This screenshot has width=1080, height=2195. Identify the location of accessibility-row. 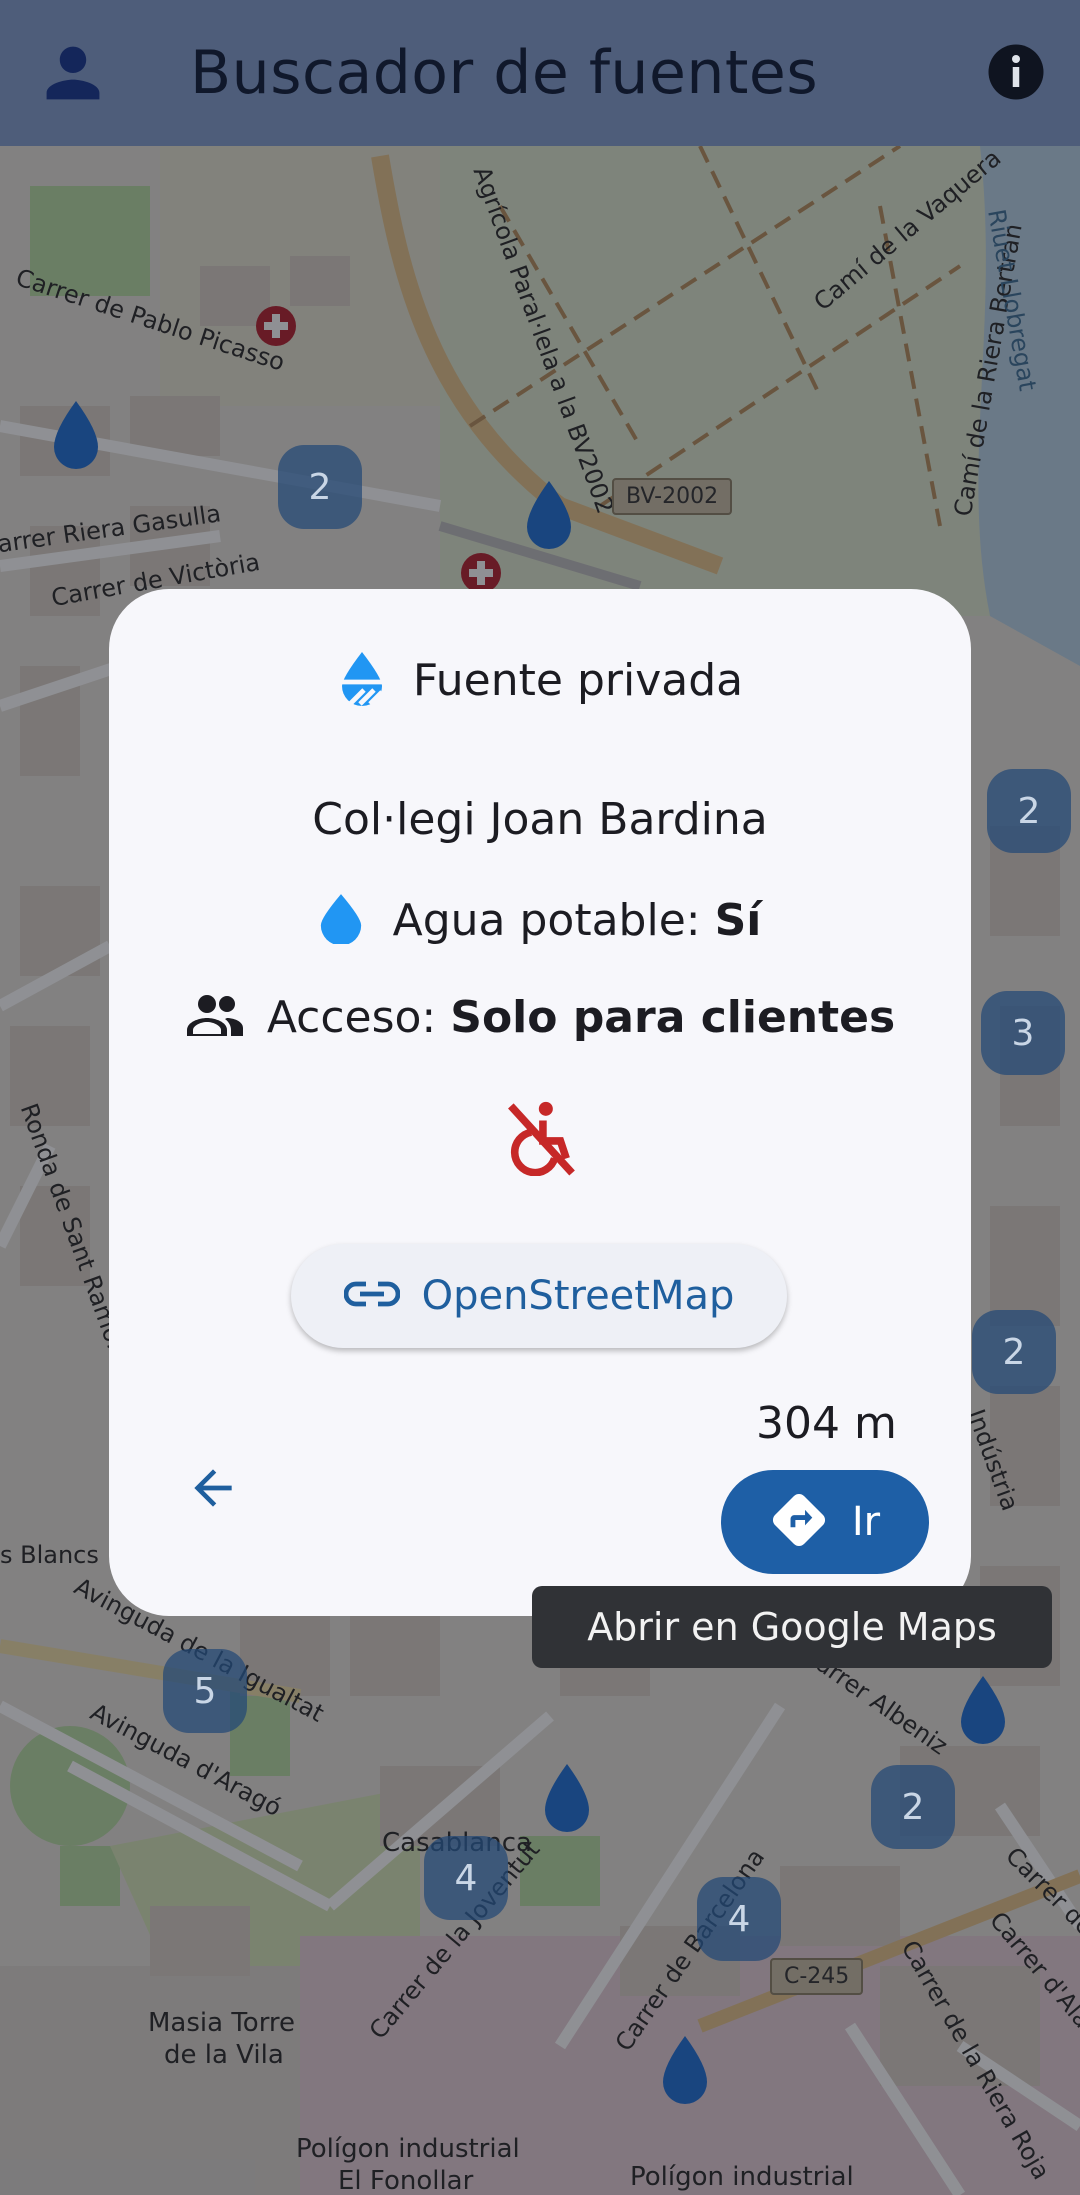
(540, 1140).